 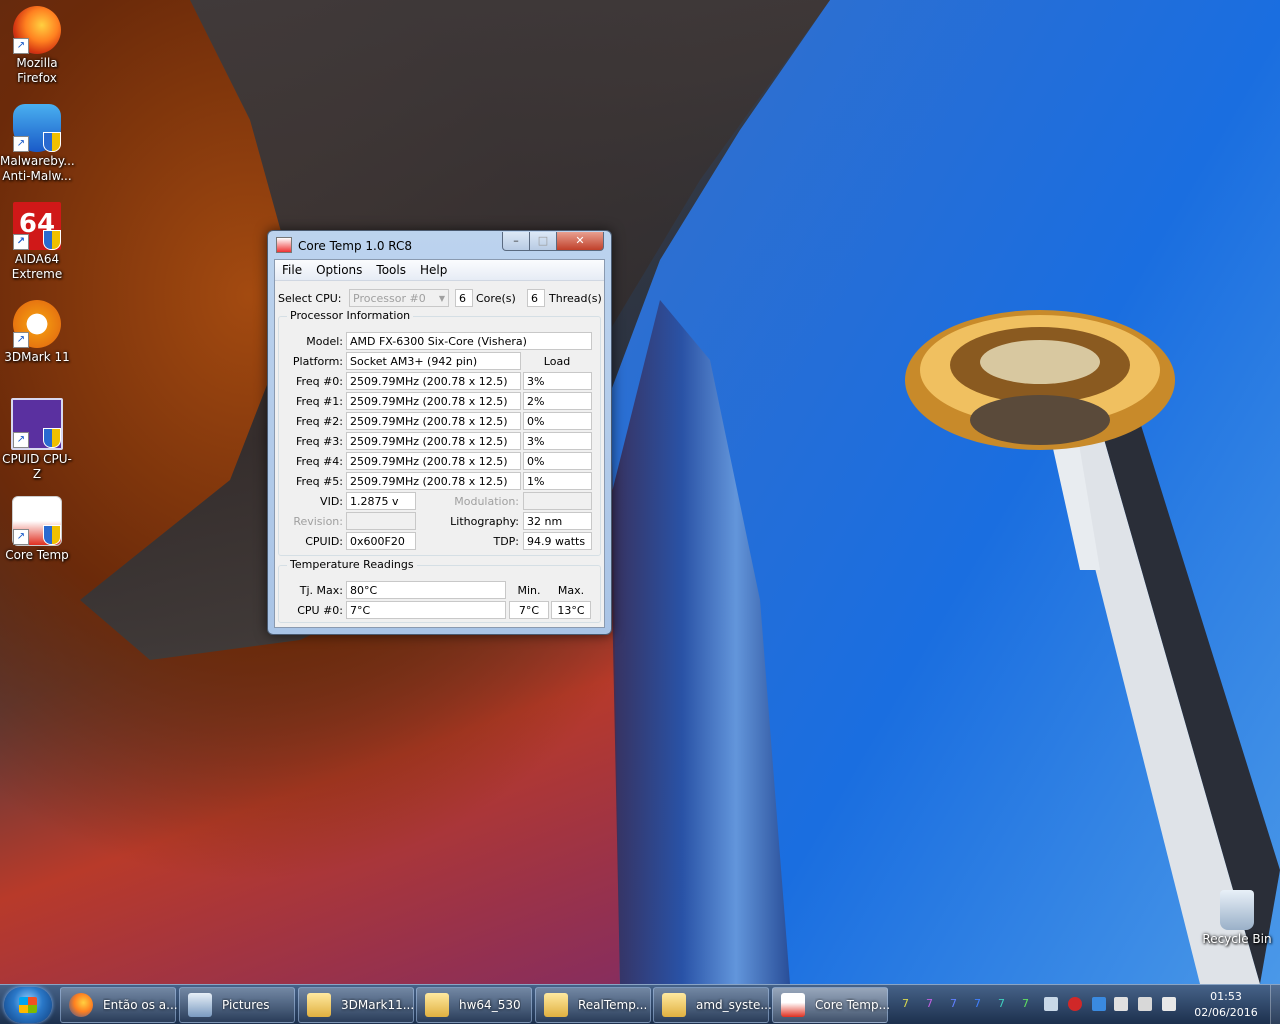 What do you see at coordinates (1099, 1004) in the screenshot?
I see `malwarebytes-tray-icon` at bounding box center [1099, 1004].